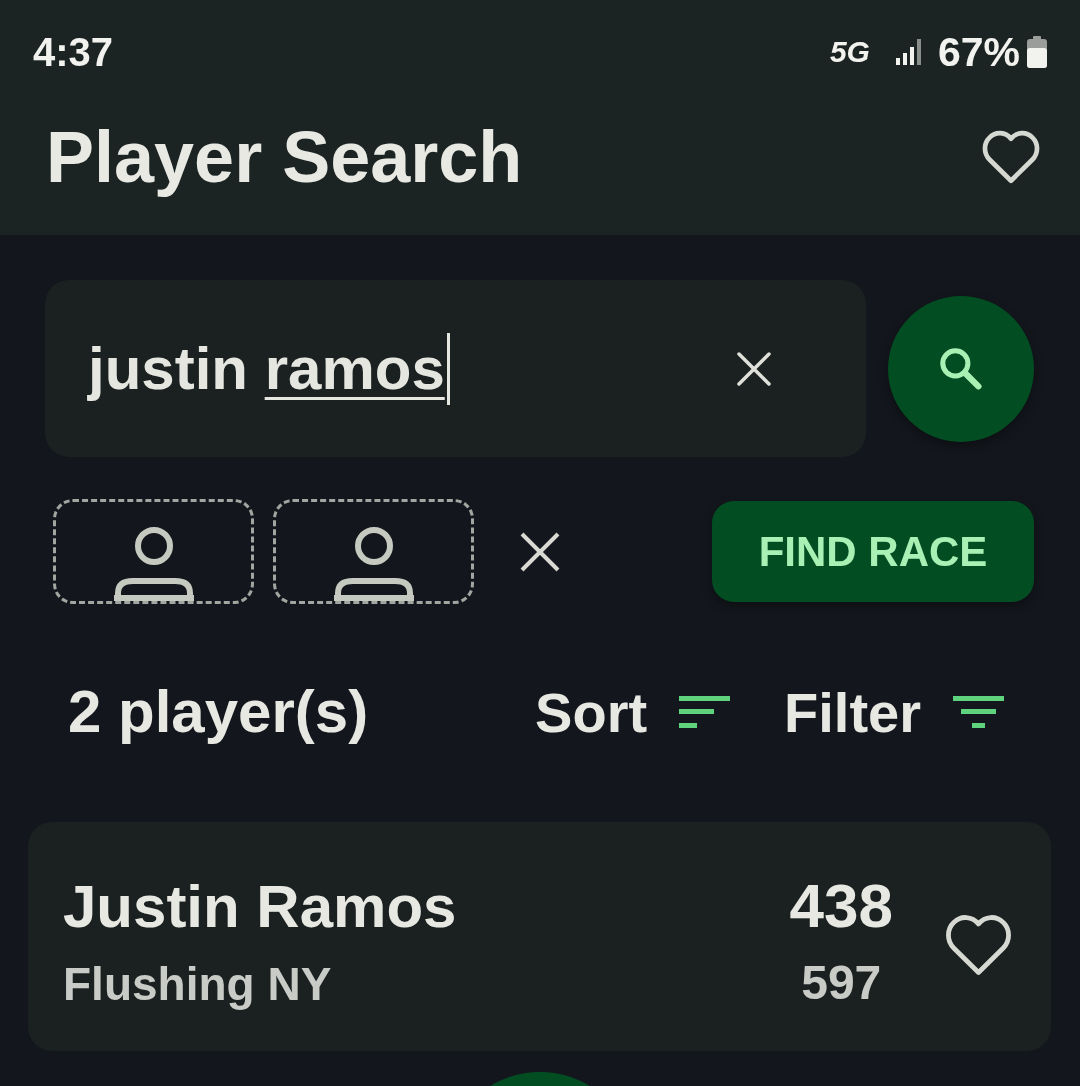 The height and width of the screenshot is (1086, 1080). I want to click on secondary-number: 597, so click(841, 983).